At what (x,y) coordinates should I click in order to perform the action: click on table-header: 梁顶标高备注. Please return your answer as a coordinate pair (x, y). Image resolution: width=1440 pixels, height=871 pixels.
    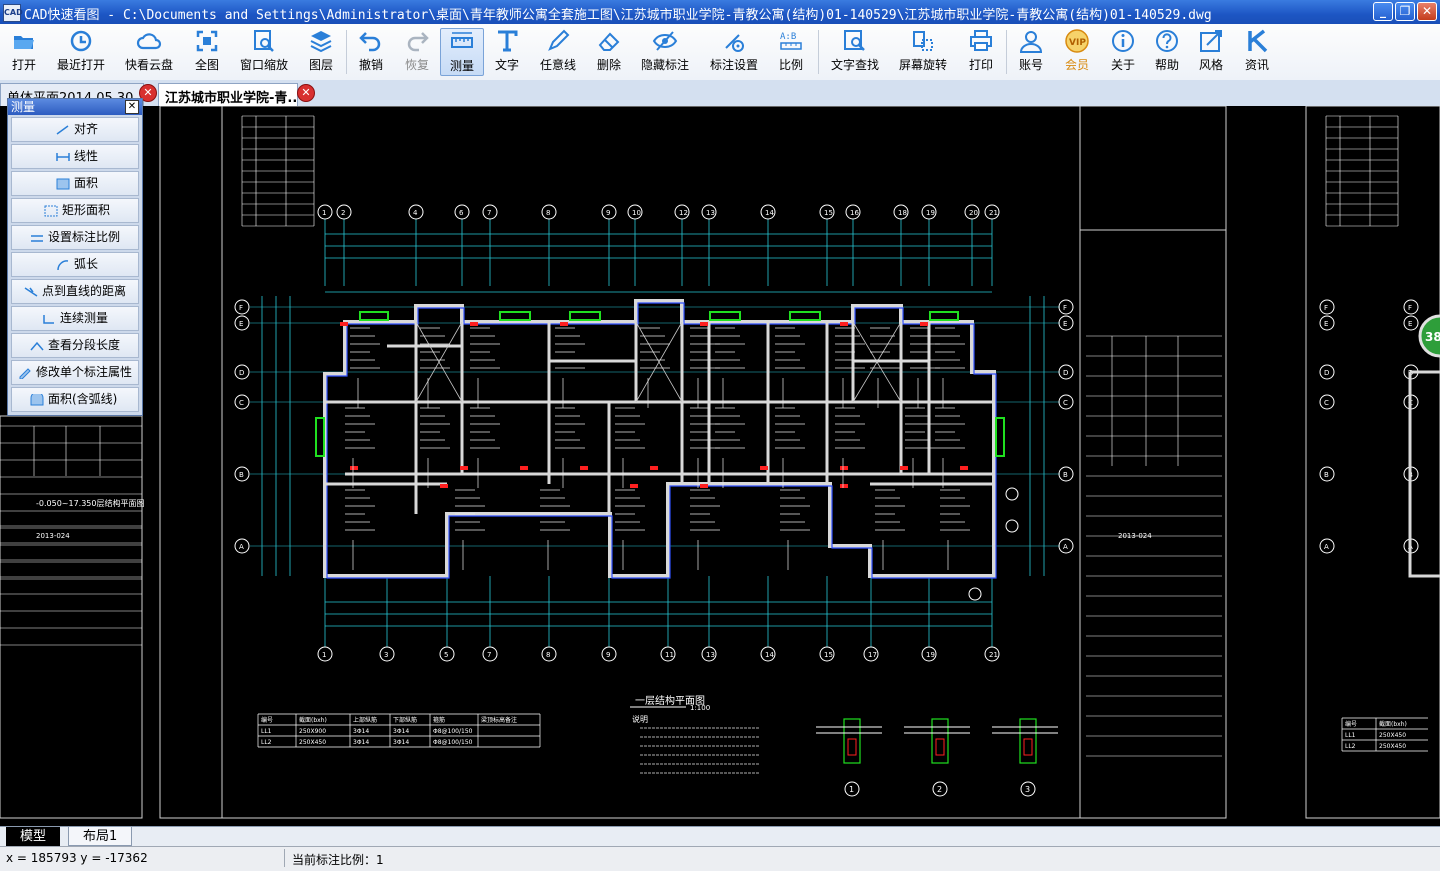
    Looking at the image, I should click on (499, 720).